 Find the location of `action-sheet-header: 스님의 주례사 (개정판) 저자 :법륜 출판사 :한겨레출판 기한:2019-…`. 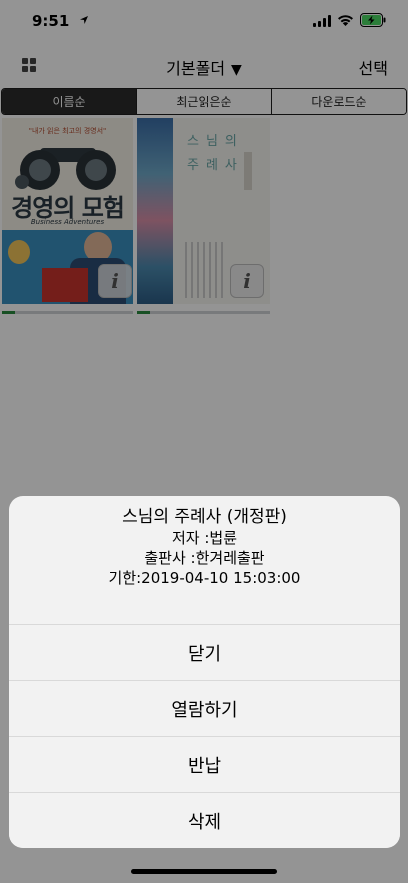

action-sheet-header: 스님의 주례사 (개정판) 저자 :법륜 출판사 :한겨레출판 기한:2019-… is located at coordinates (204, 560).